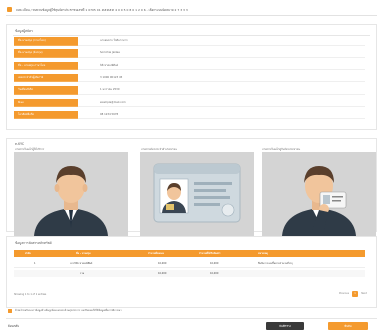 The width and height of the screenshot is (383, 334). What do you see at coordinates (355, 294) in the screenshot?
I see `pager-page-1: 1` at bounding box center [355, 294].